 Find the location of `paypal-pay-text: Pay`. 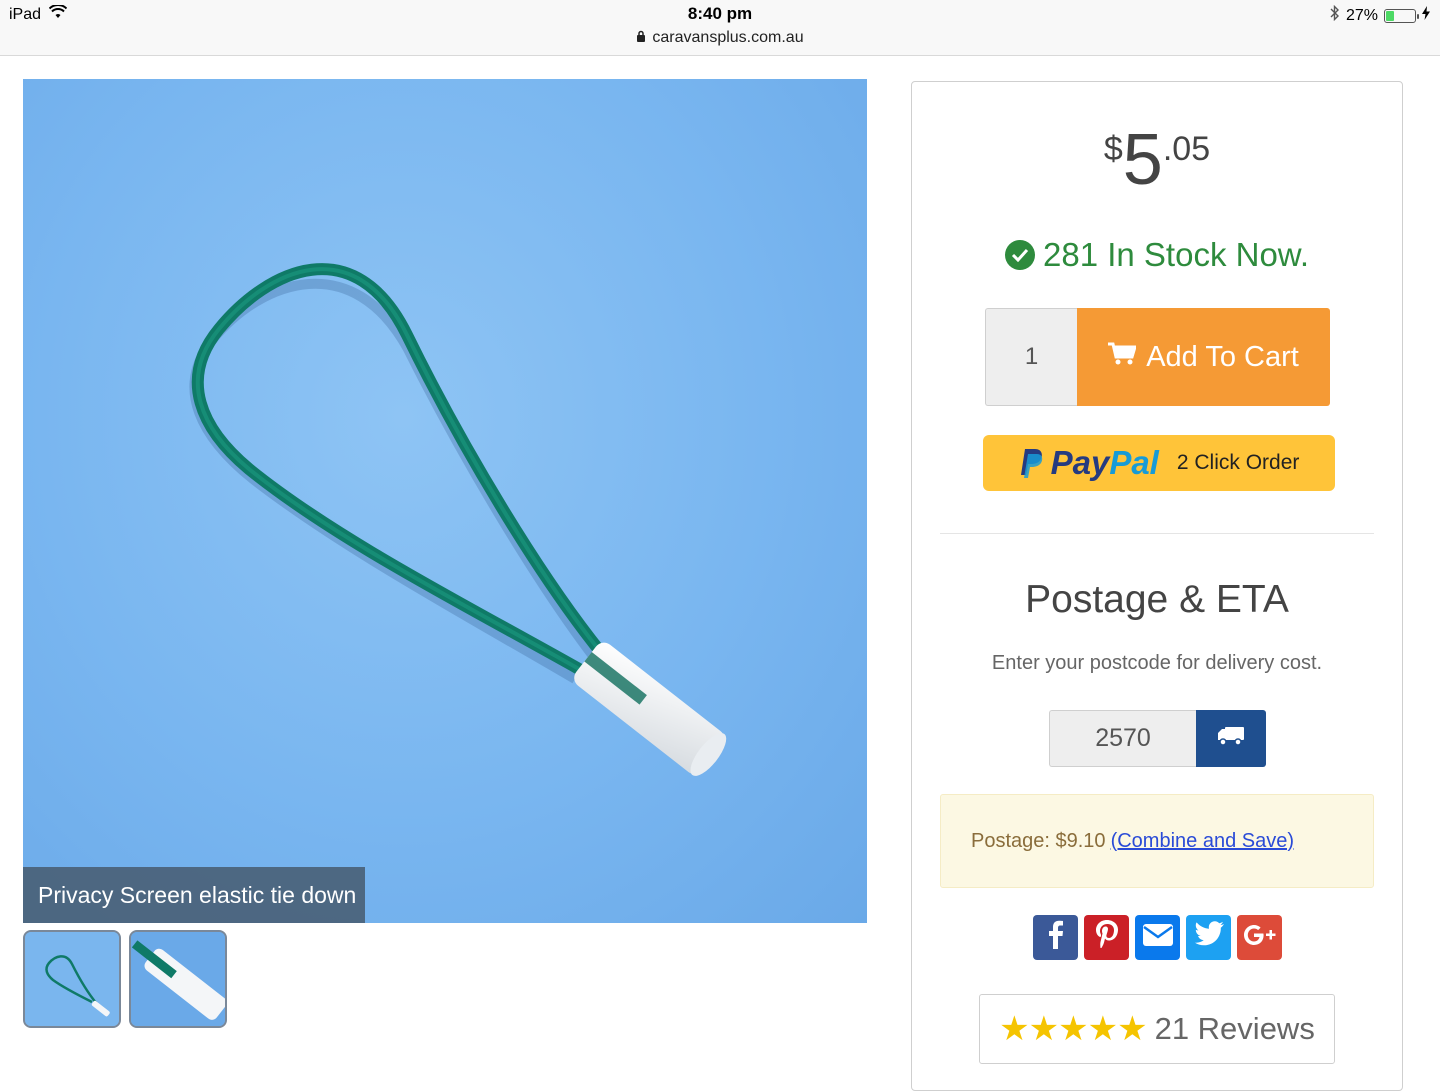

paypal-pay-text: Pay is located at coordinates (1080, 462).